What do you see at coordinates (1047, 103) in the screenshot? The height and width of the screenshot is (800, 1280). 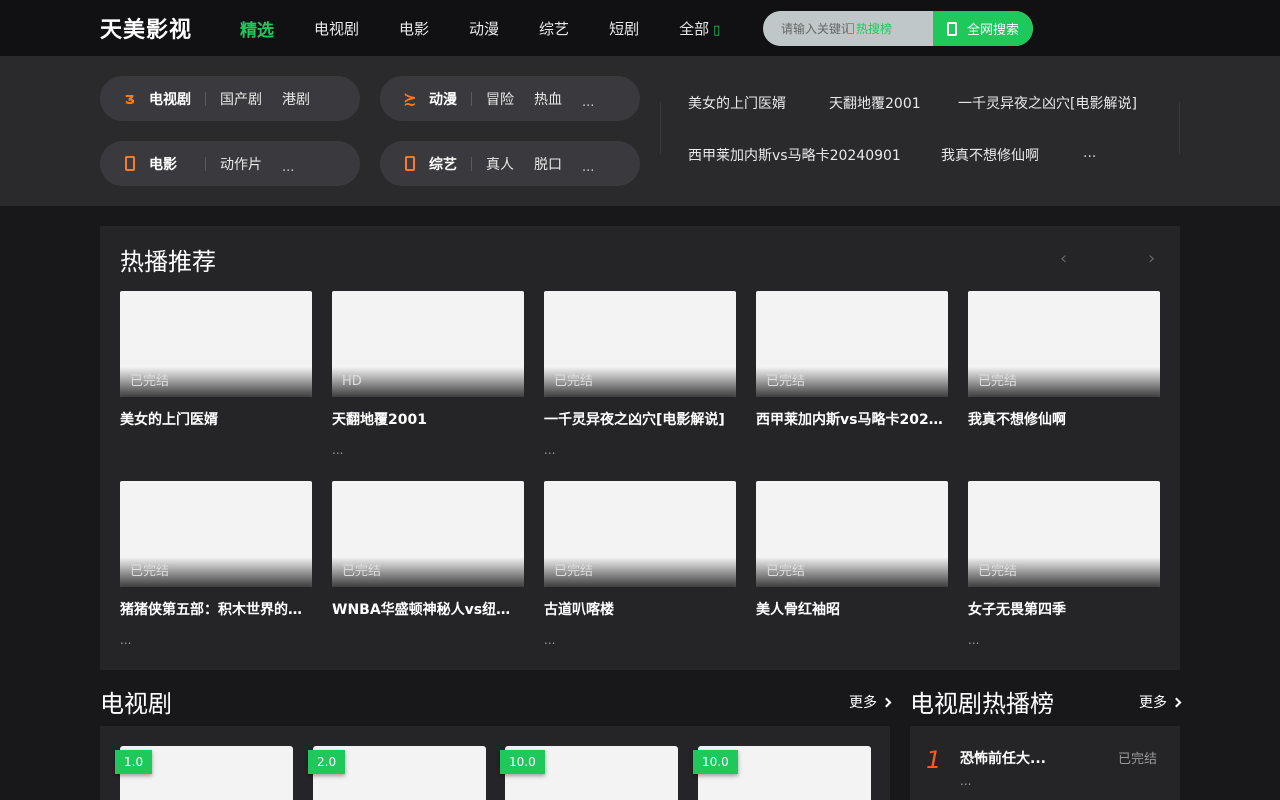 I see `hot-link: 一千灵异夜之凶穴[电影解说]` at bounding box center [1047, 103].